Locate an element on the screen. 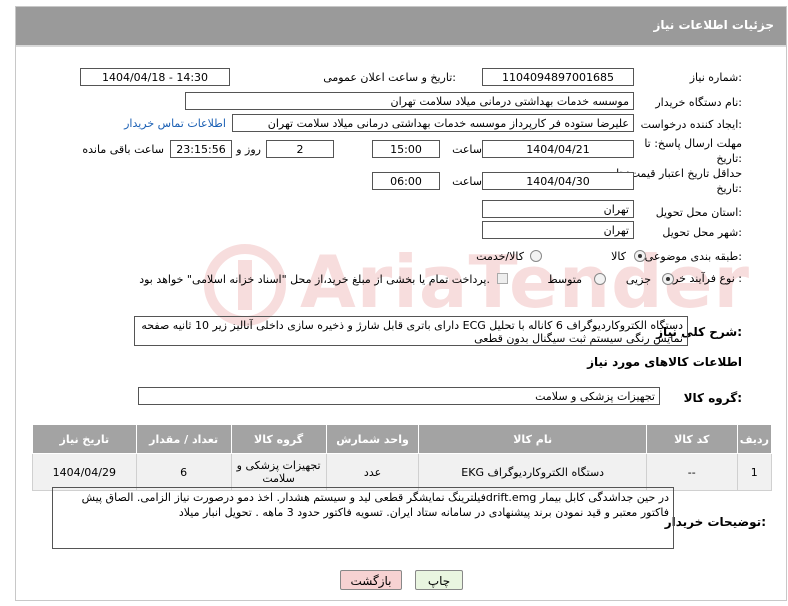 The width and height of the screenshot is (788, 606). col-row: ردیف is located at coordinates (754, 439).